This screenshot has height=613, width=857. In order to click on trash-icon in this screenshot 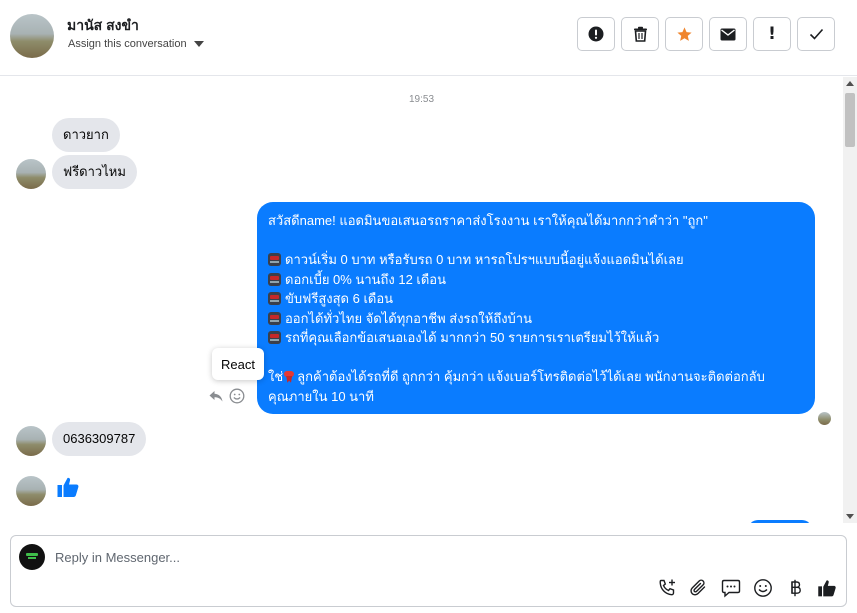, I will do `click(640, 34)`.